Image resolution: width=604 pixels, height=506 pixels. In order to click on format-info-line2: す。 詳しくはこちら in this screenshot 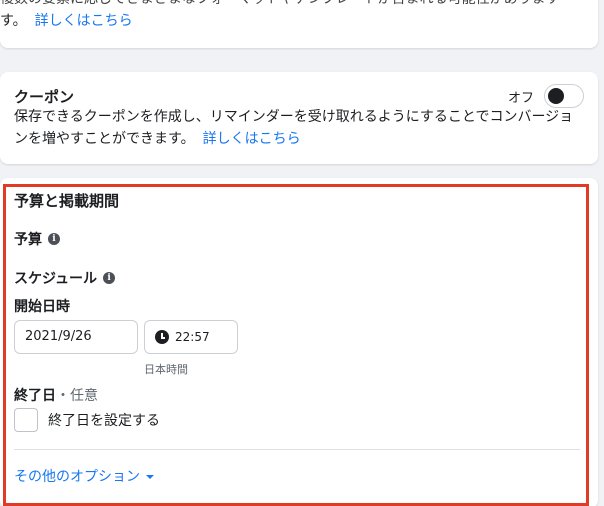, I will do `click(66, 21)`.